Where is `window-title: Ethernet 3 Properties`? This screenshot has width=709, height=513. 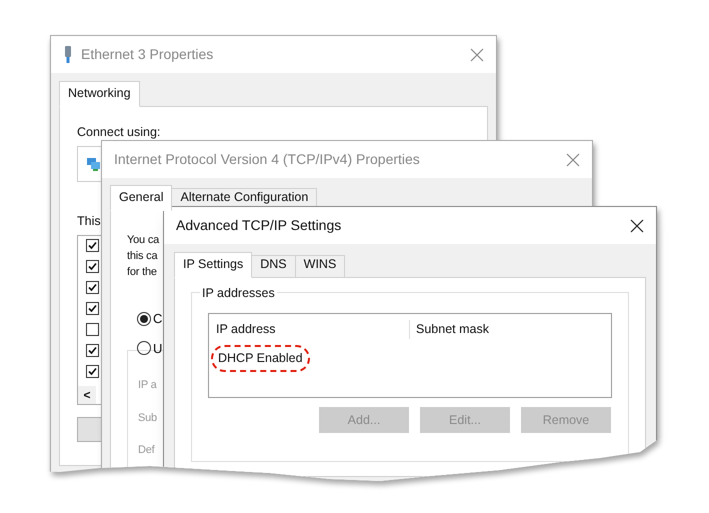 window-title: Ethernet 3 Properties is located at coordinates (147, 54).